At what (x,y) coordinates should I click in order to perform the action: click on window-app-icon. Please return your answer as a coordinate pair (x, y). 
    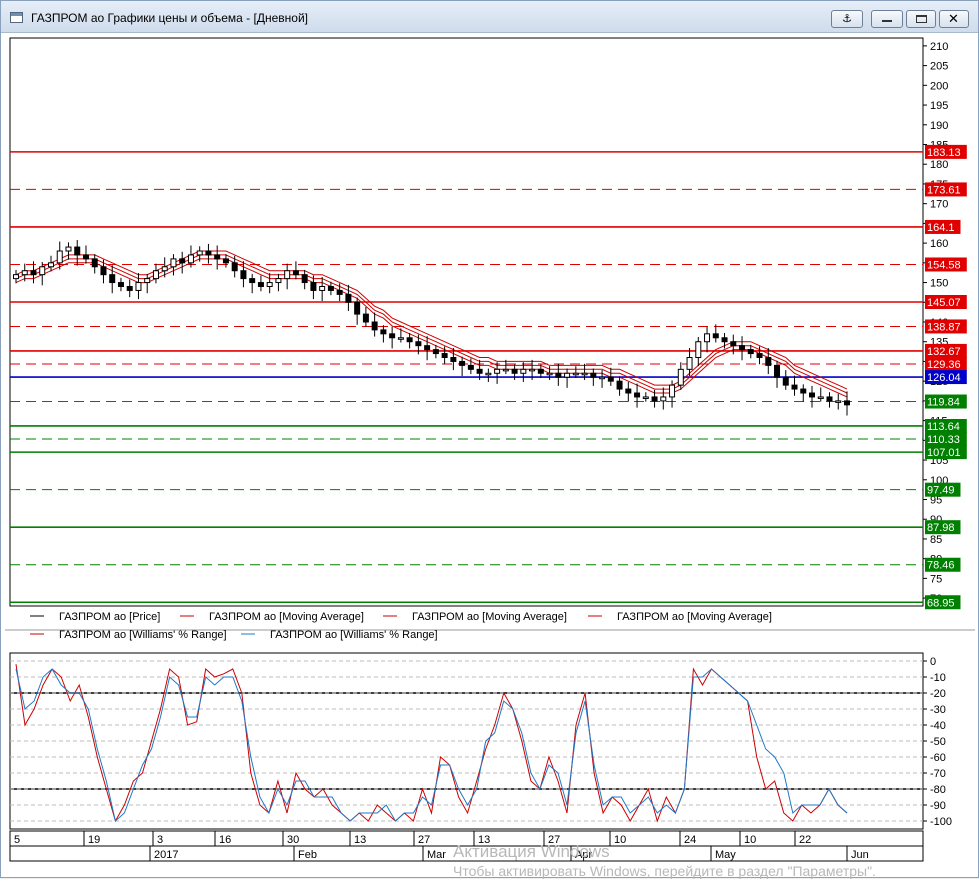
    Looking at the image, I should click on (16, 17).